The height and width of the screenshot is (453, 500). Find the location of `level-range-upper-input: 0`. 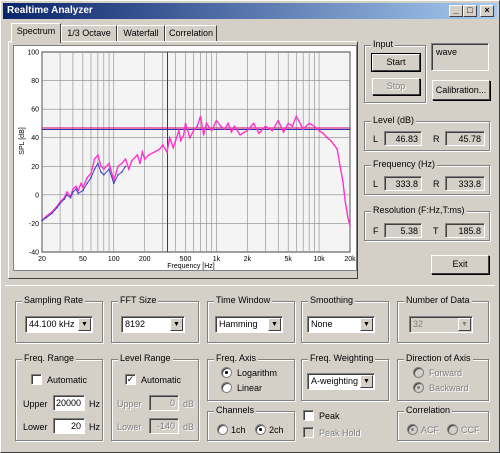

level-range-upper-input: 0 is located at coordinates (164, 403).